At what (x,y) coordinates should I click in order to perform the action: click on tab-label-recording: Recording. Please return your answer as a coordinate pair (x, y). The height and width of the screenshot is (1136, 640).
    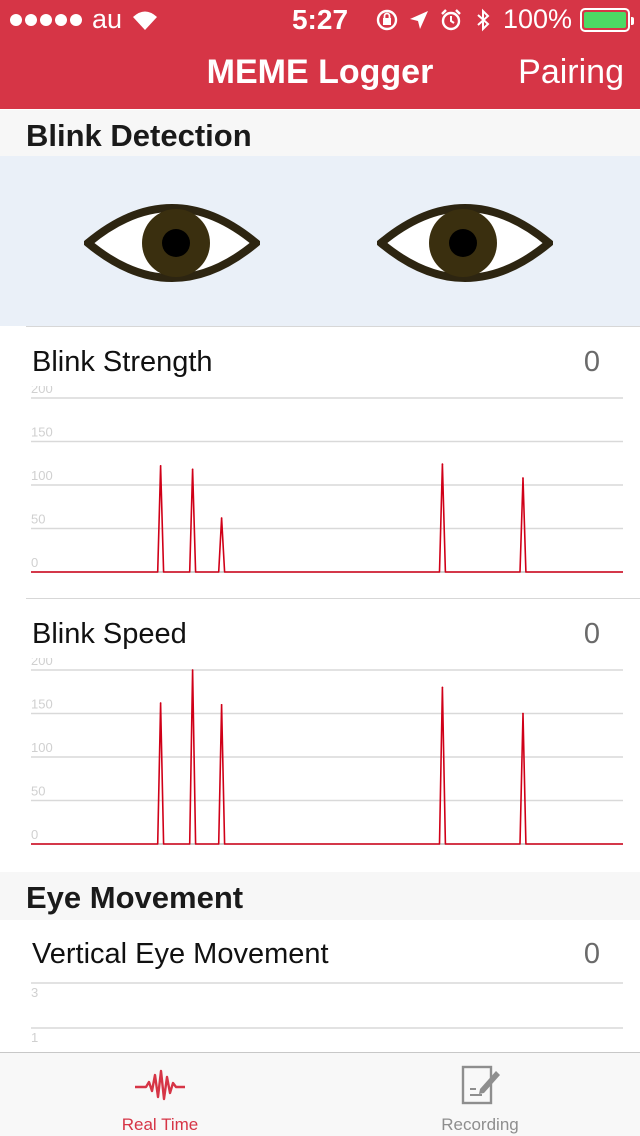
    Looking at the image, I should click on (480, 1124).